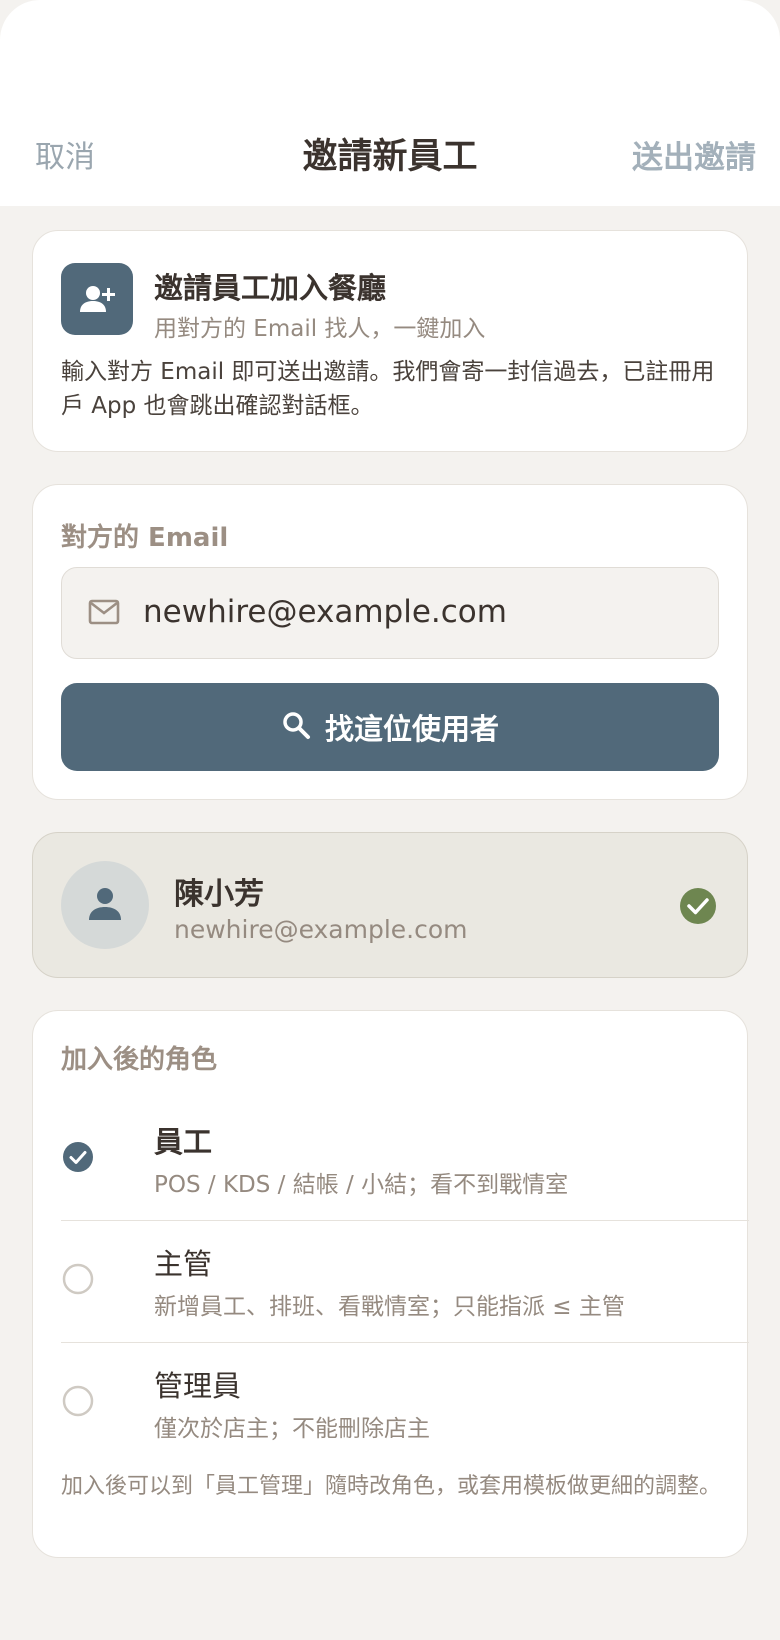 This screenshot has width=780, height=1640. I want to click on role-note: 加入後可以到「員工管理」隨時改角色，或套用模板做更細的調整。, so click(391, 1486).